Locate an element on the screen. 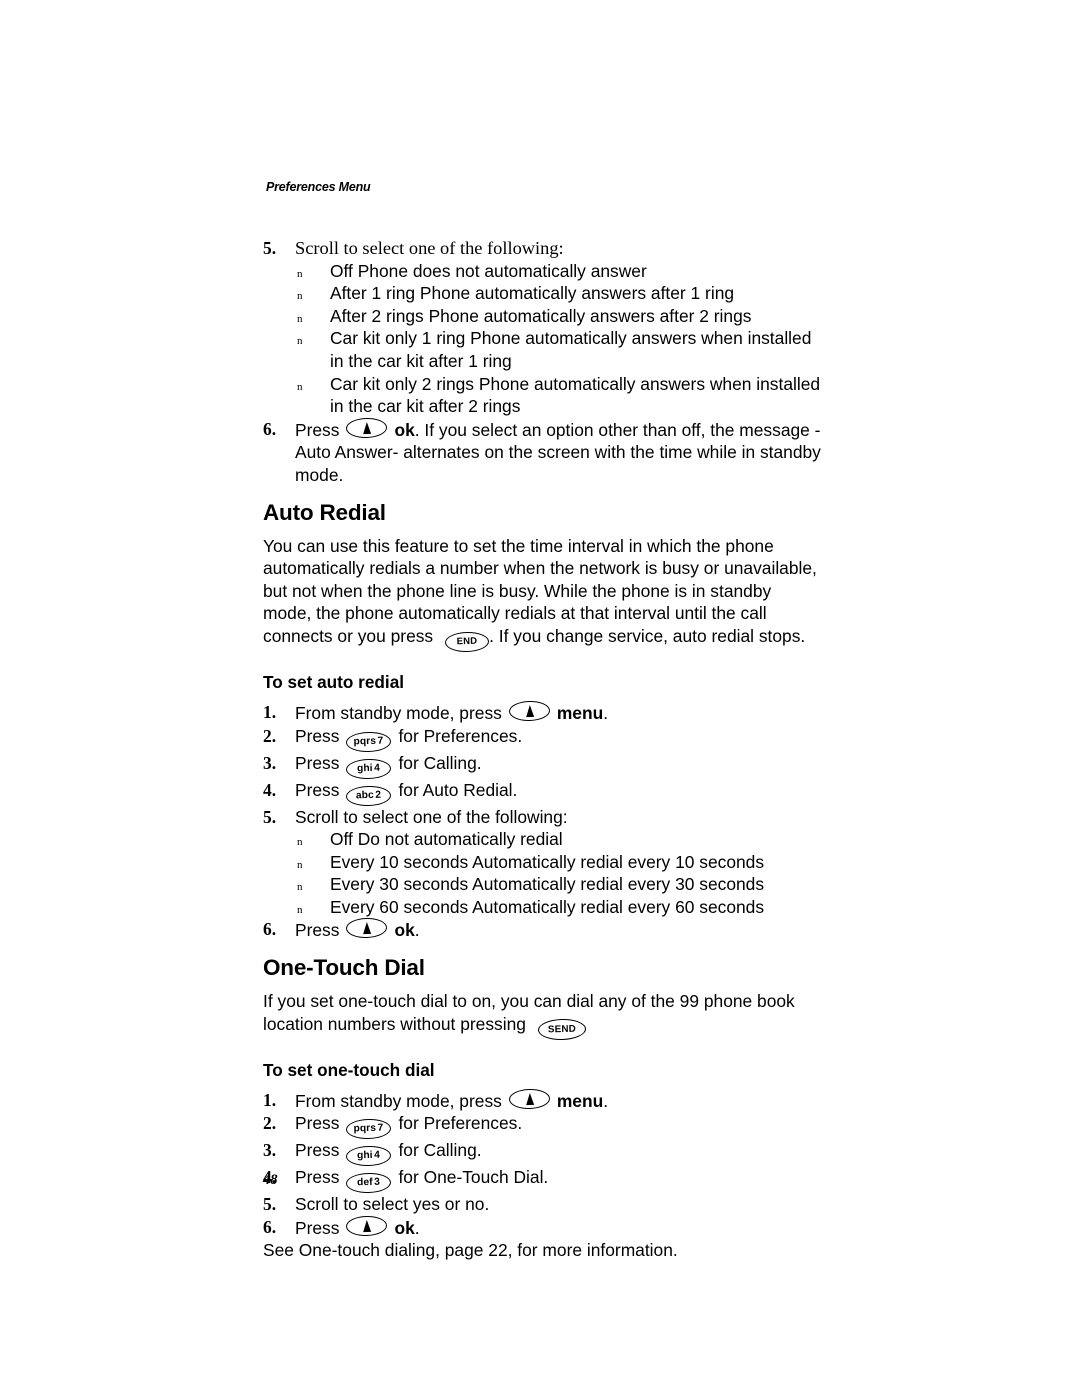 This screenshot has height=1397, width=1080. keypad-2-key-icon: abc2 is located at coordinates (369, 795).